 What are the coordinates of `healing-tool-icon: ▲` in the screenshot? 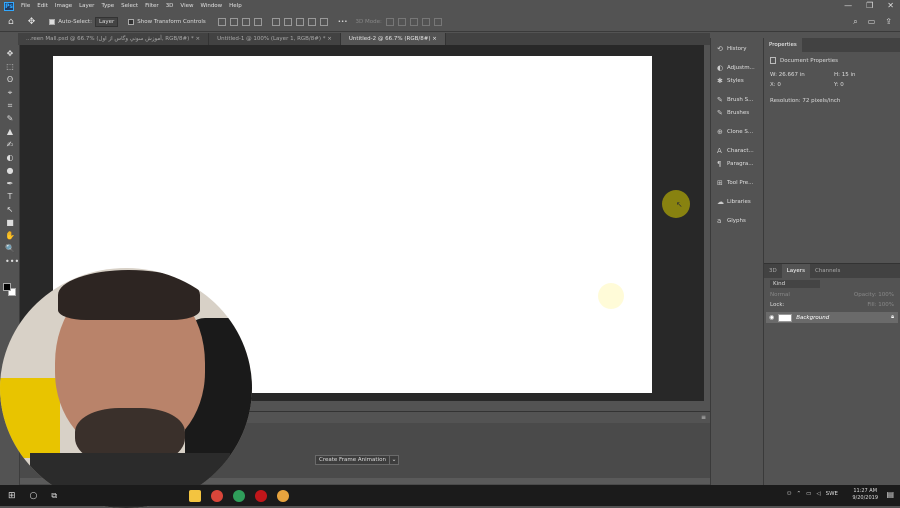 It's located at (10, 131).